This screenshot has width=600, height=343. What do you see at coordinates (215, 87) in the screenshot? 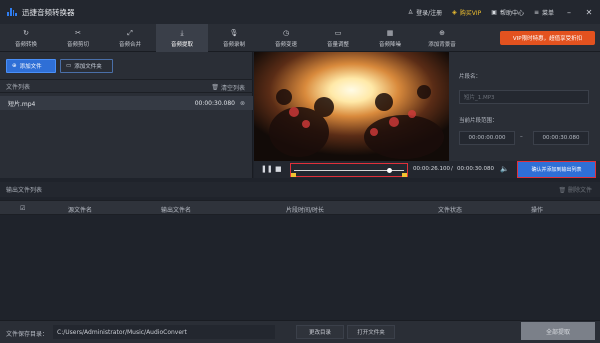
I see `trash-icon: 🗑` at bounding box center [215, 87].